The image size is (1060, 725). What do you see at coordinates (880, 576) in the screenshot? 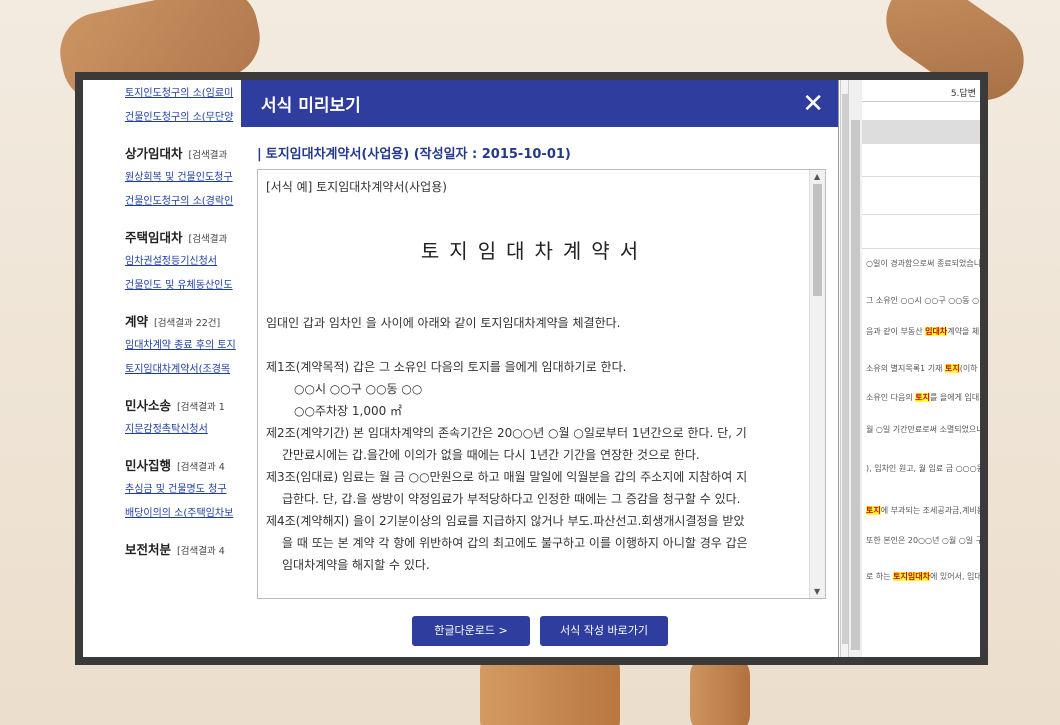
I see `text-fragment: 로 하는` at bounding box center [880, 576].